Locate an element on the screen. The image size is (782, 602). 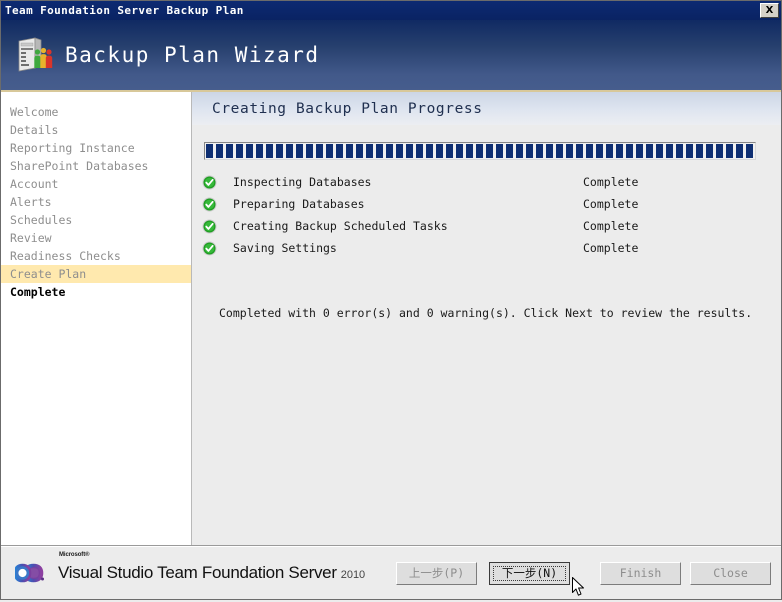
banner-title: Backup Plan Wizard is located at coordinates (192, 55).